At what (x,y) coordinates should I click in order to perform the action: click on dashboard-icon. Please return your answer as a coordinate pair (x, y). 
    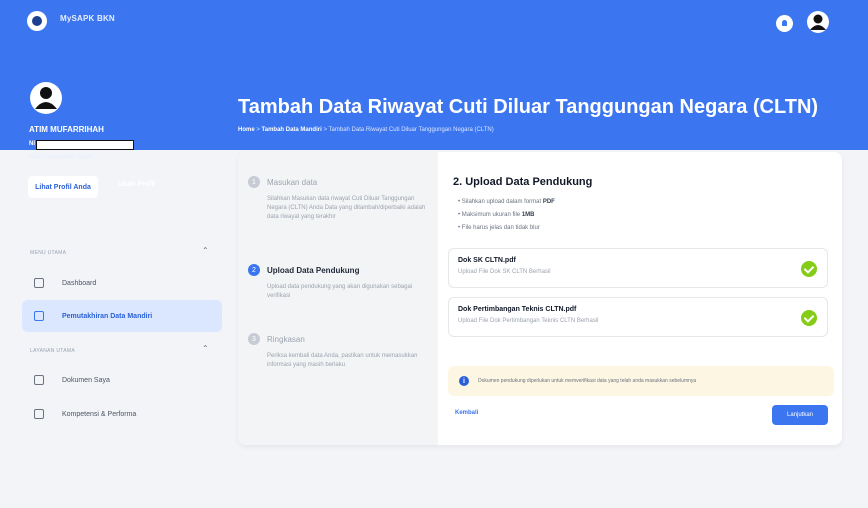
    Looking at the image, I should click on (39, 283).